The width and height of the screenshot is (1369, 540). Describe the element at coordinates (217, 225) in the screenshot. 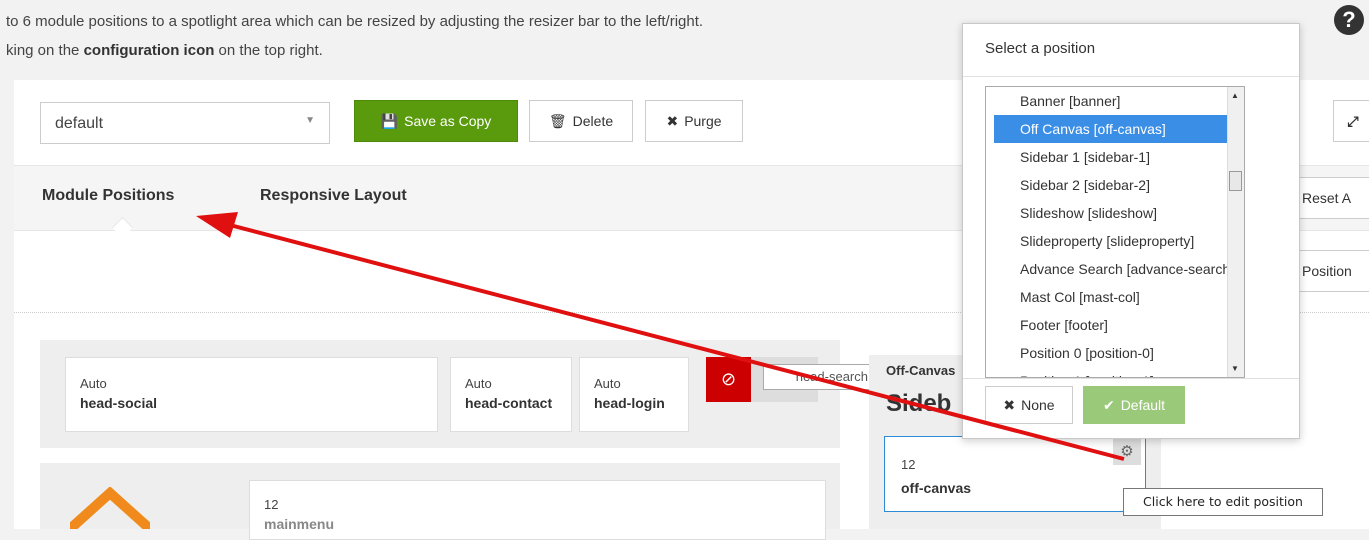

I see `annotation-arrow-head` at that location.